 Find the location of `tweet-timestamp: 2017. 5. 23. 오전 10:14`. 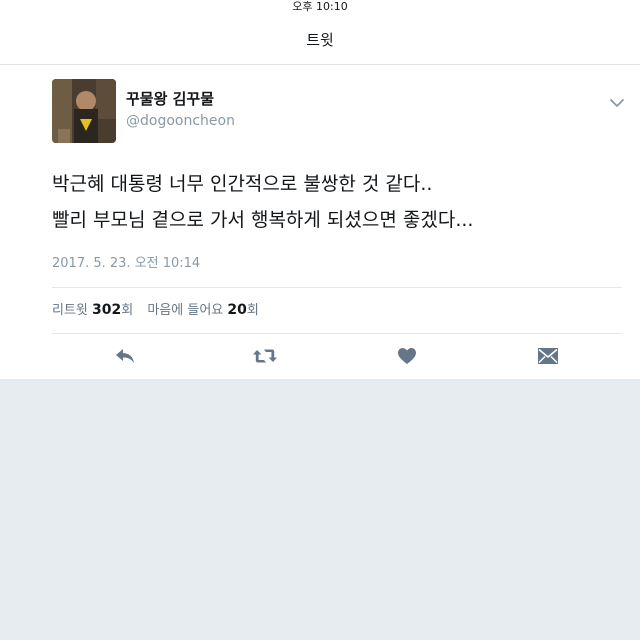

tweet-timestamp: 2017. 5. 23. 오전 10:14 is located at coordinates (126, 263).